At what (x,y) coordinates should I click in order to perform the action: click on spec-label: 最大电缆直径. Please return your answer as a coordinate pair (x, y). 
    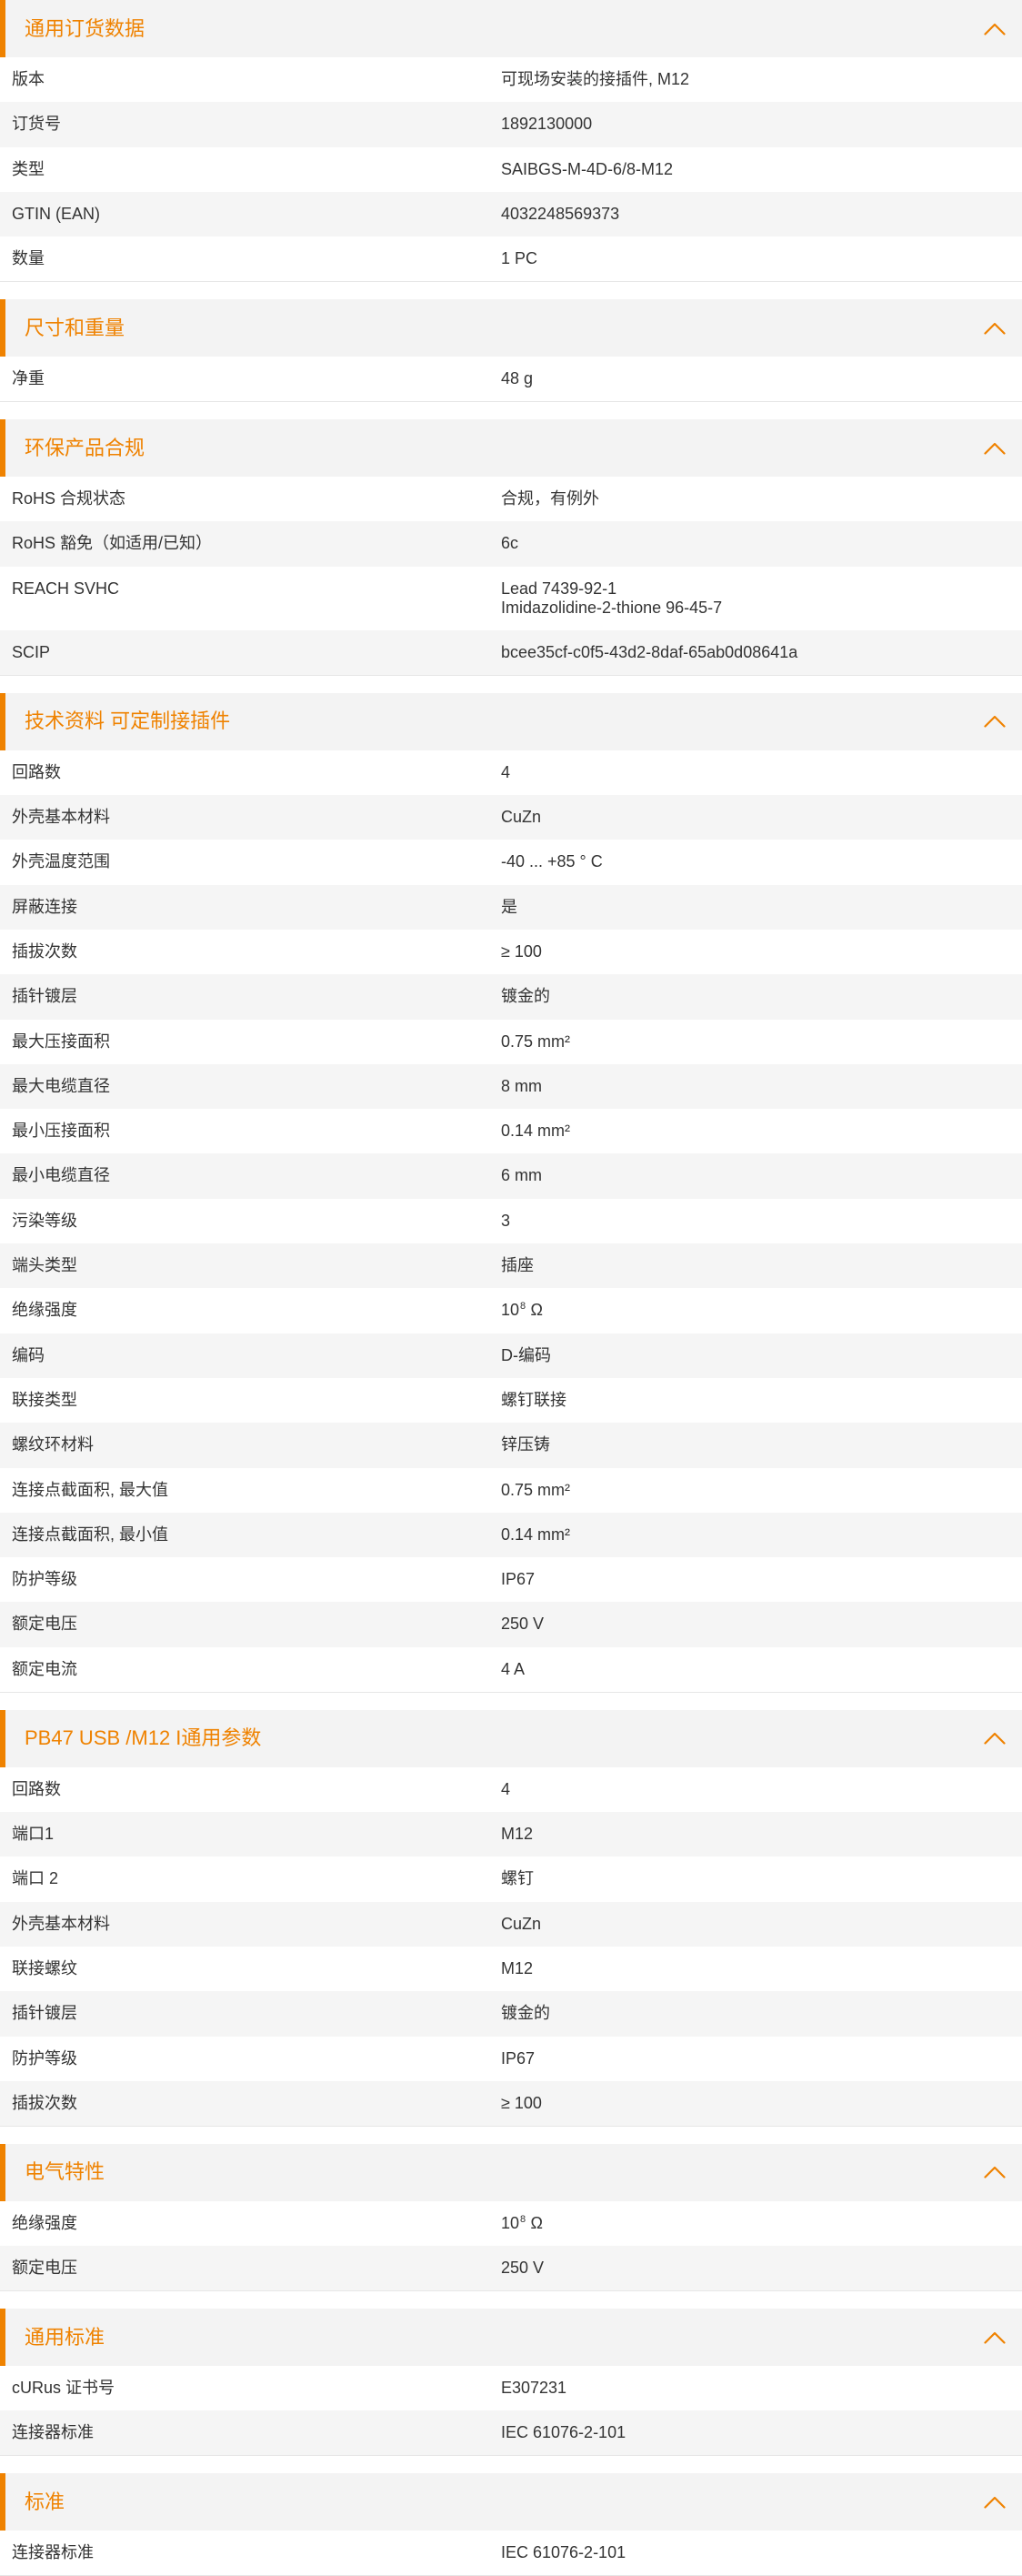
    Looking at the image, I should click on (61, 1085).